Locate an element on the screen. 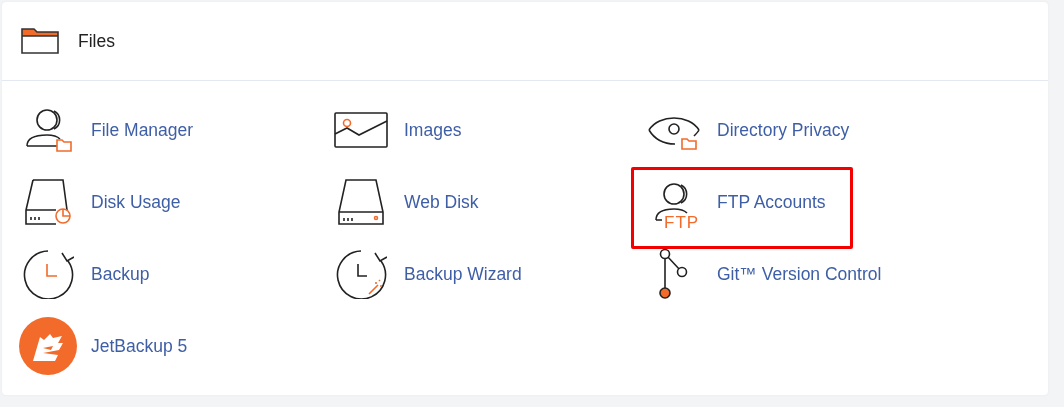  folder-icon is located at coordinates (40, 41).